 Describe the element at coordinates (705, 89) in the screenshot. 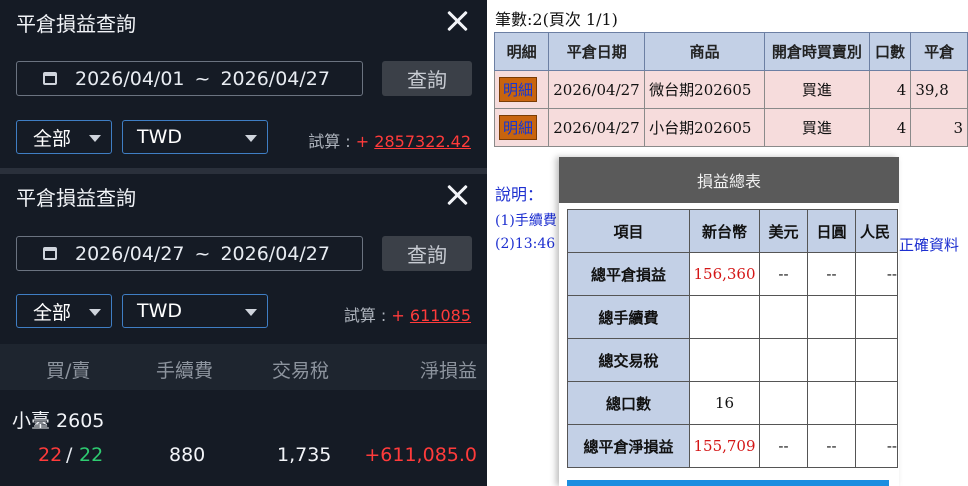

I see `product: 微台期202605` at that location.